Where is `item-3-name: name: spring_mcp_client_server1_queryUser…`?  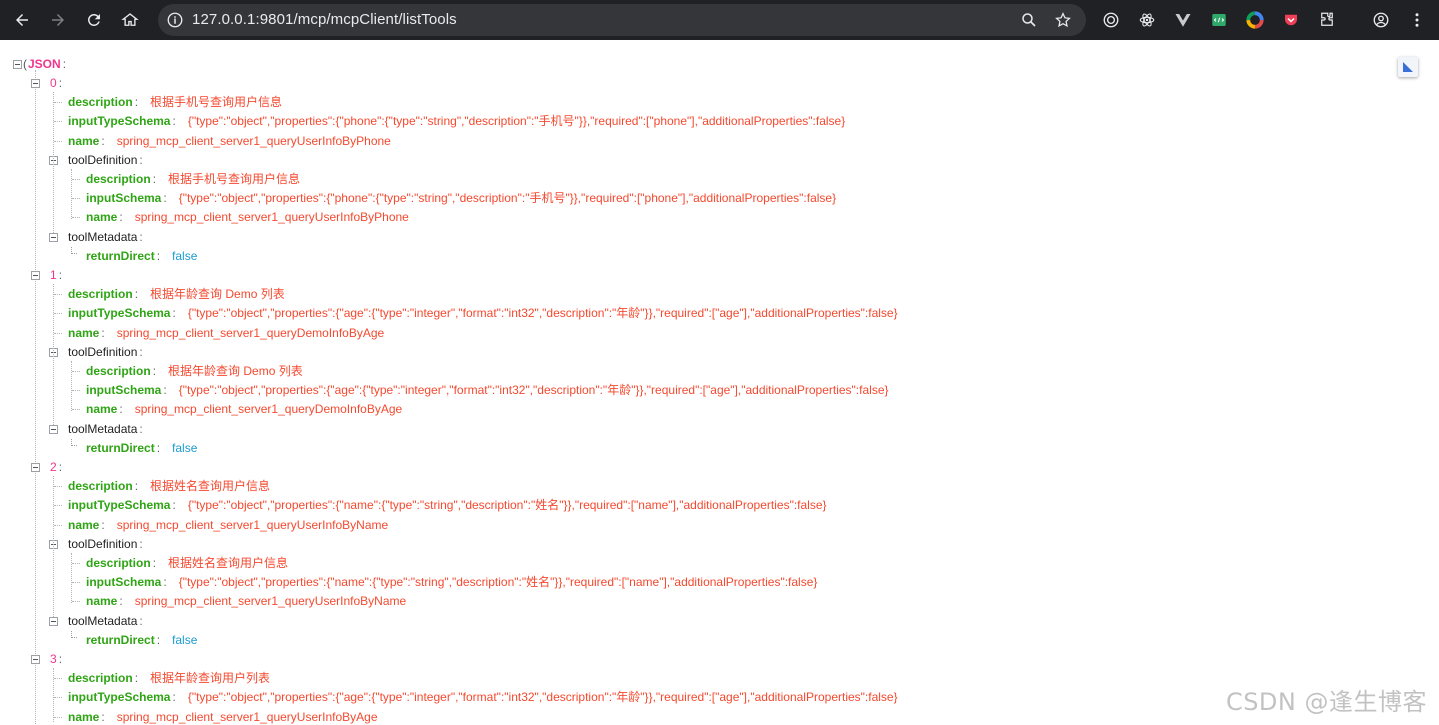
item-3-name: name: spring_mcp_client_server1_queryUser… is located at coordinates (223, 716).